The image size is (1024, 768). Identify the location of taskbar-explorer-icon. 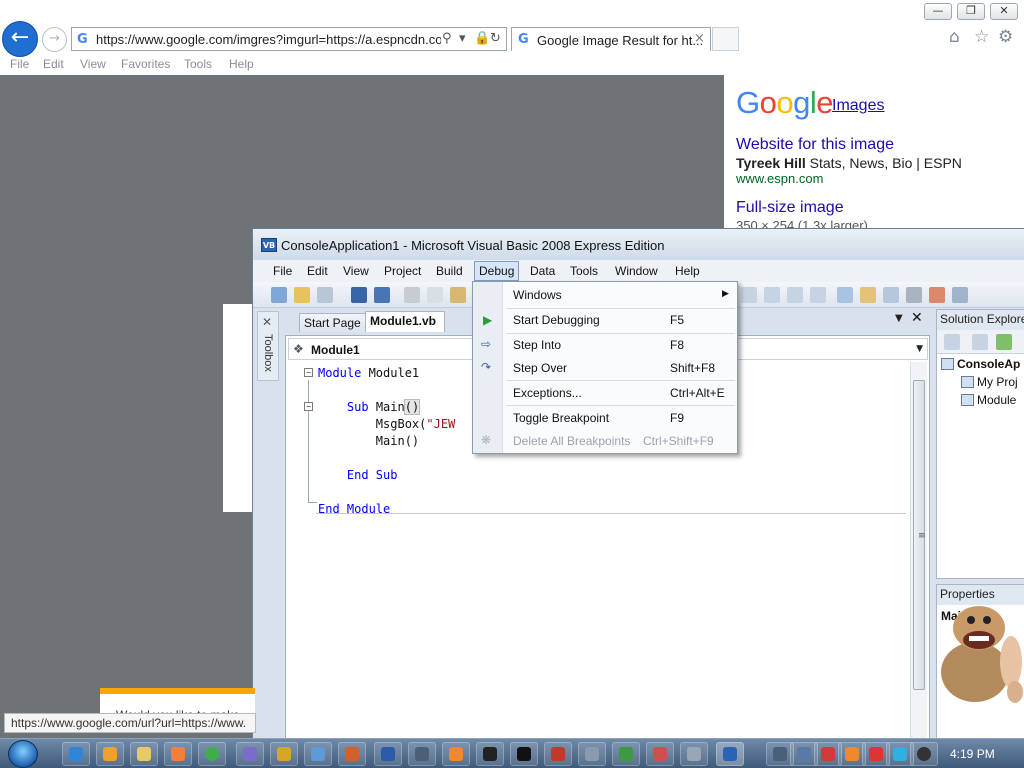
(144, 754).